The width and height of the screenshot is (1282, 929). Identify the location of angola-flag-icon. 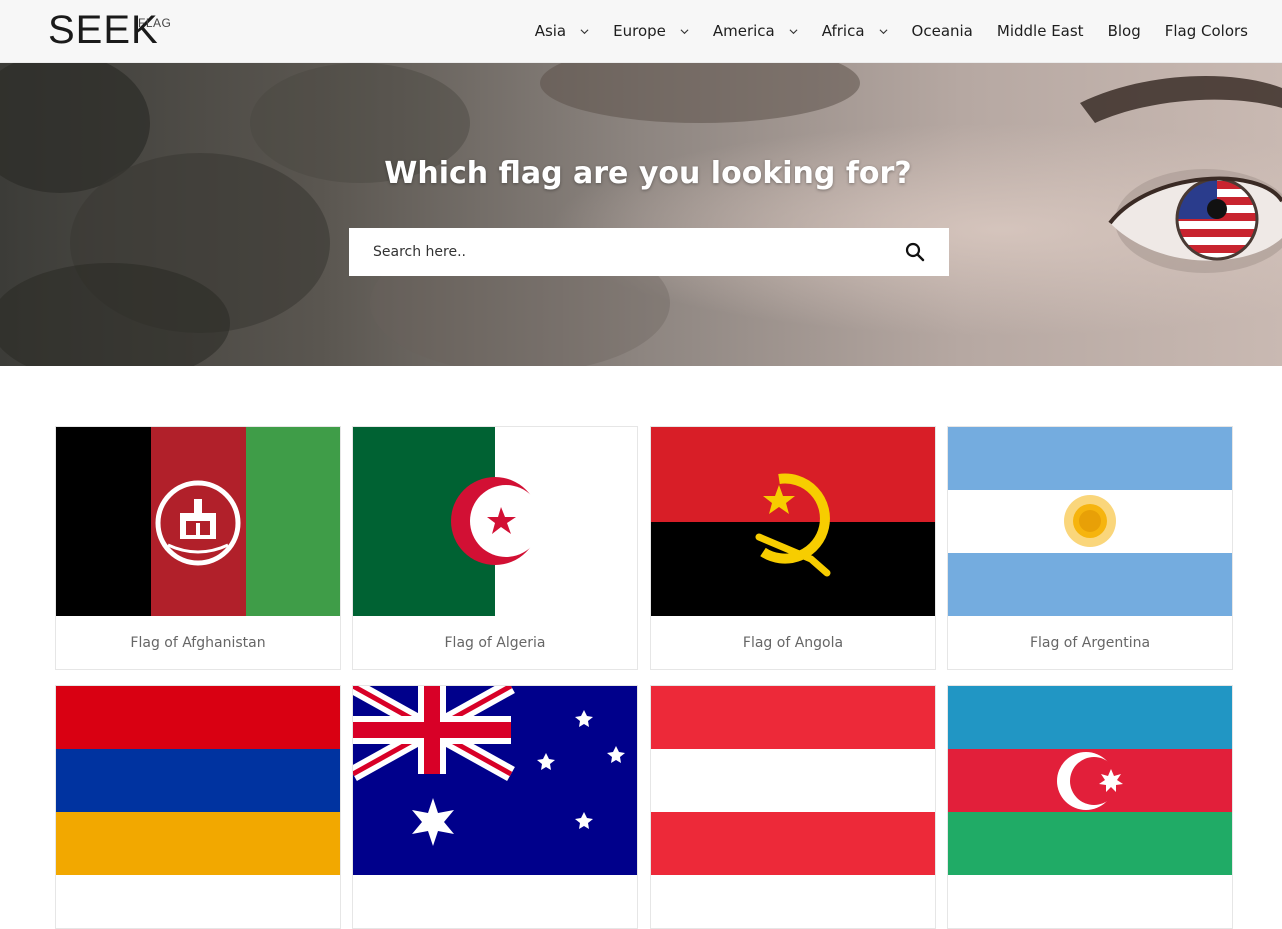
(793, 521).